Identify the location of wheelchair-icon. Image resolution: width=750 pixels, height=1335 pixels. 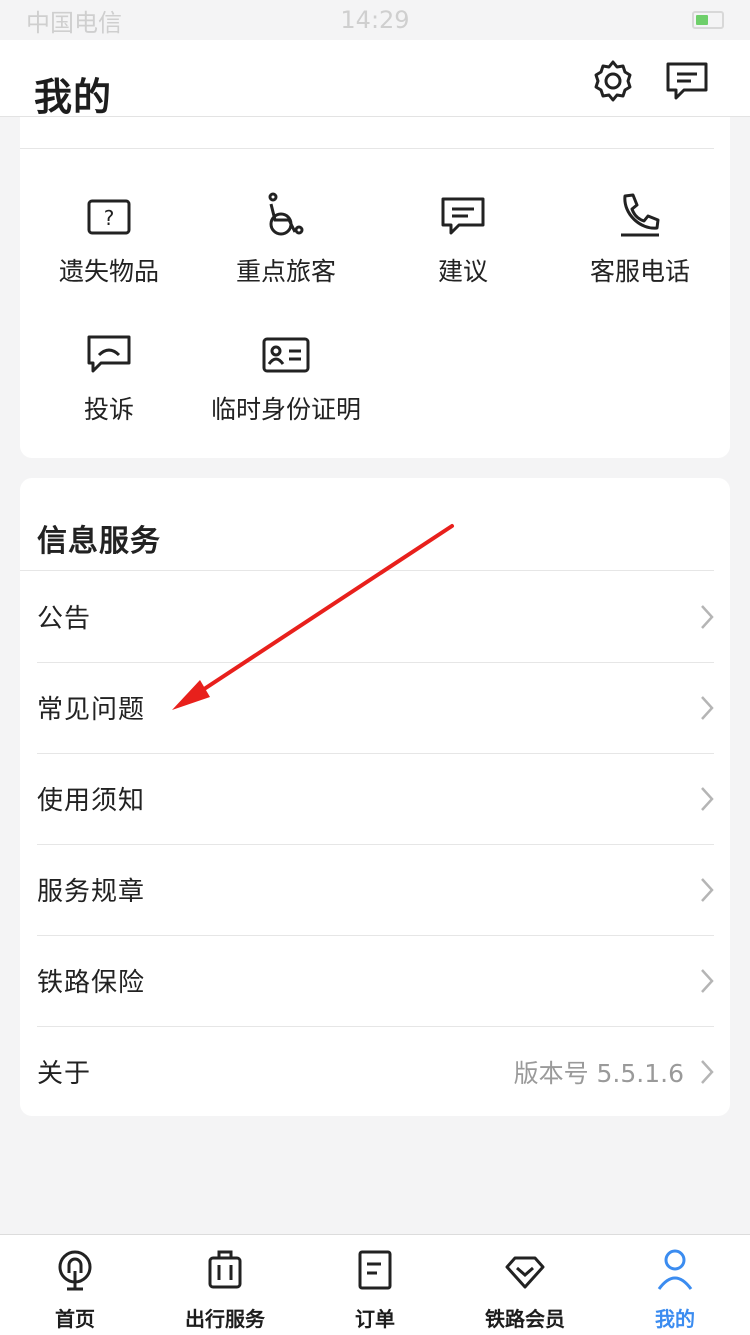
(286, 214).